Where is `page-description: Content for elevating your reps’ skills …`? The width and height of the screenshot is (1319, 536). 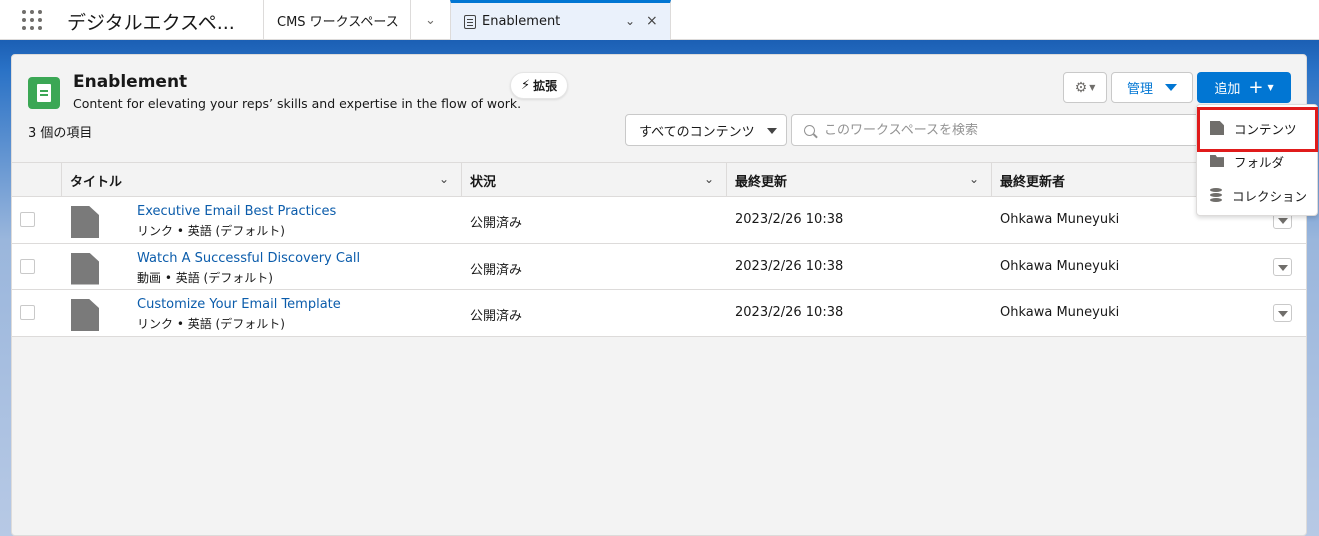
page-description: Content for elevating your reps’ skills … is located at coordinates (297, 103).